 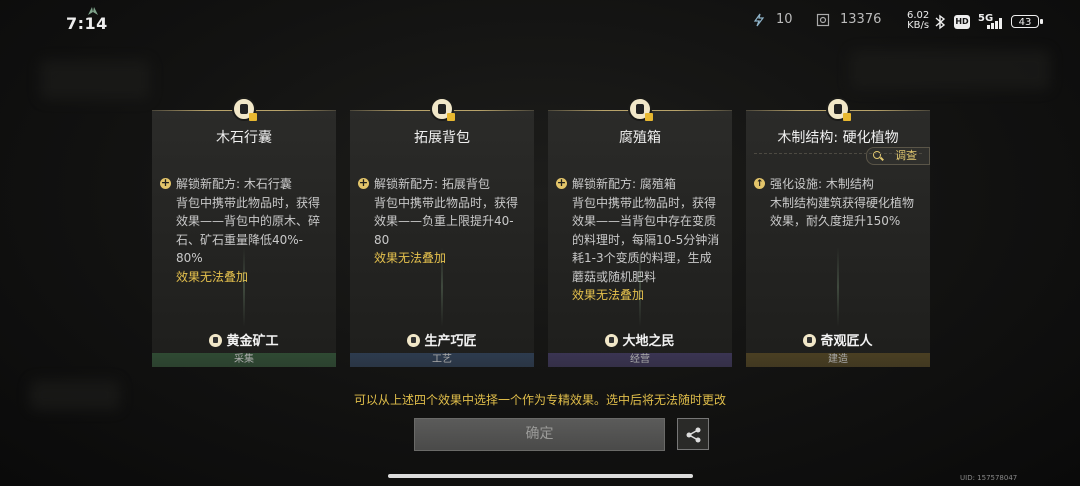 I want to click on unlock-line: 解锁新配方: 木石行囊, so click(x=245, y=184).